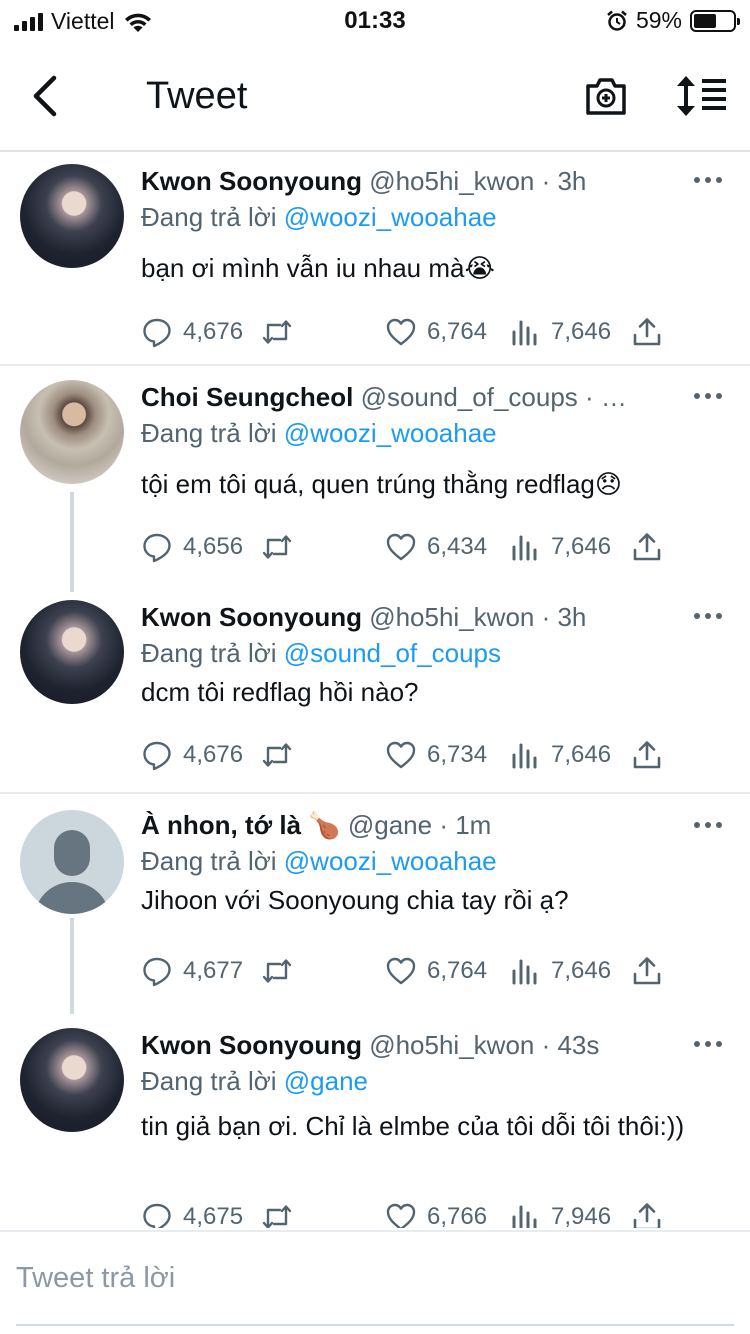 This screenshot has height=1334, width=750. I want to click on status-right: 59%, so click(673, 20).